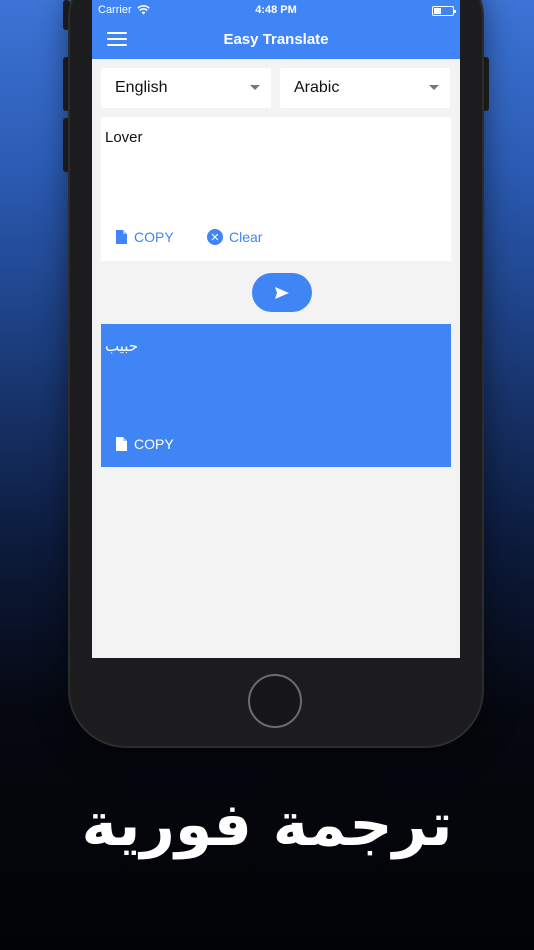 The image size is (534, 950). Describe the element at coordinates (124, 137) in the screenshot. I see `input-text: Lover` at that location.